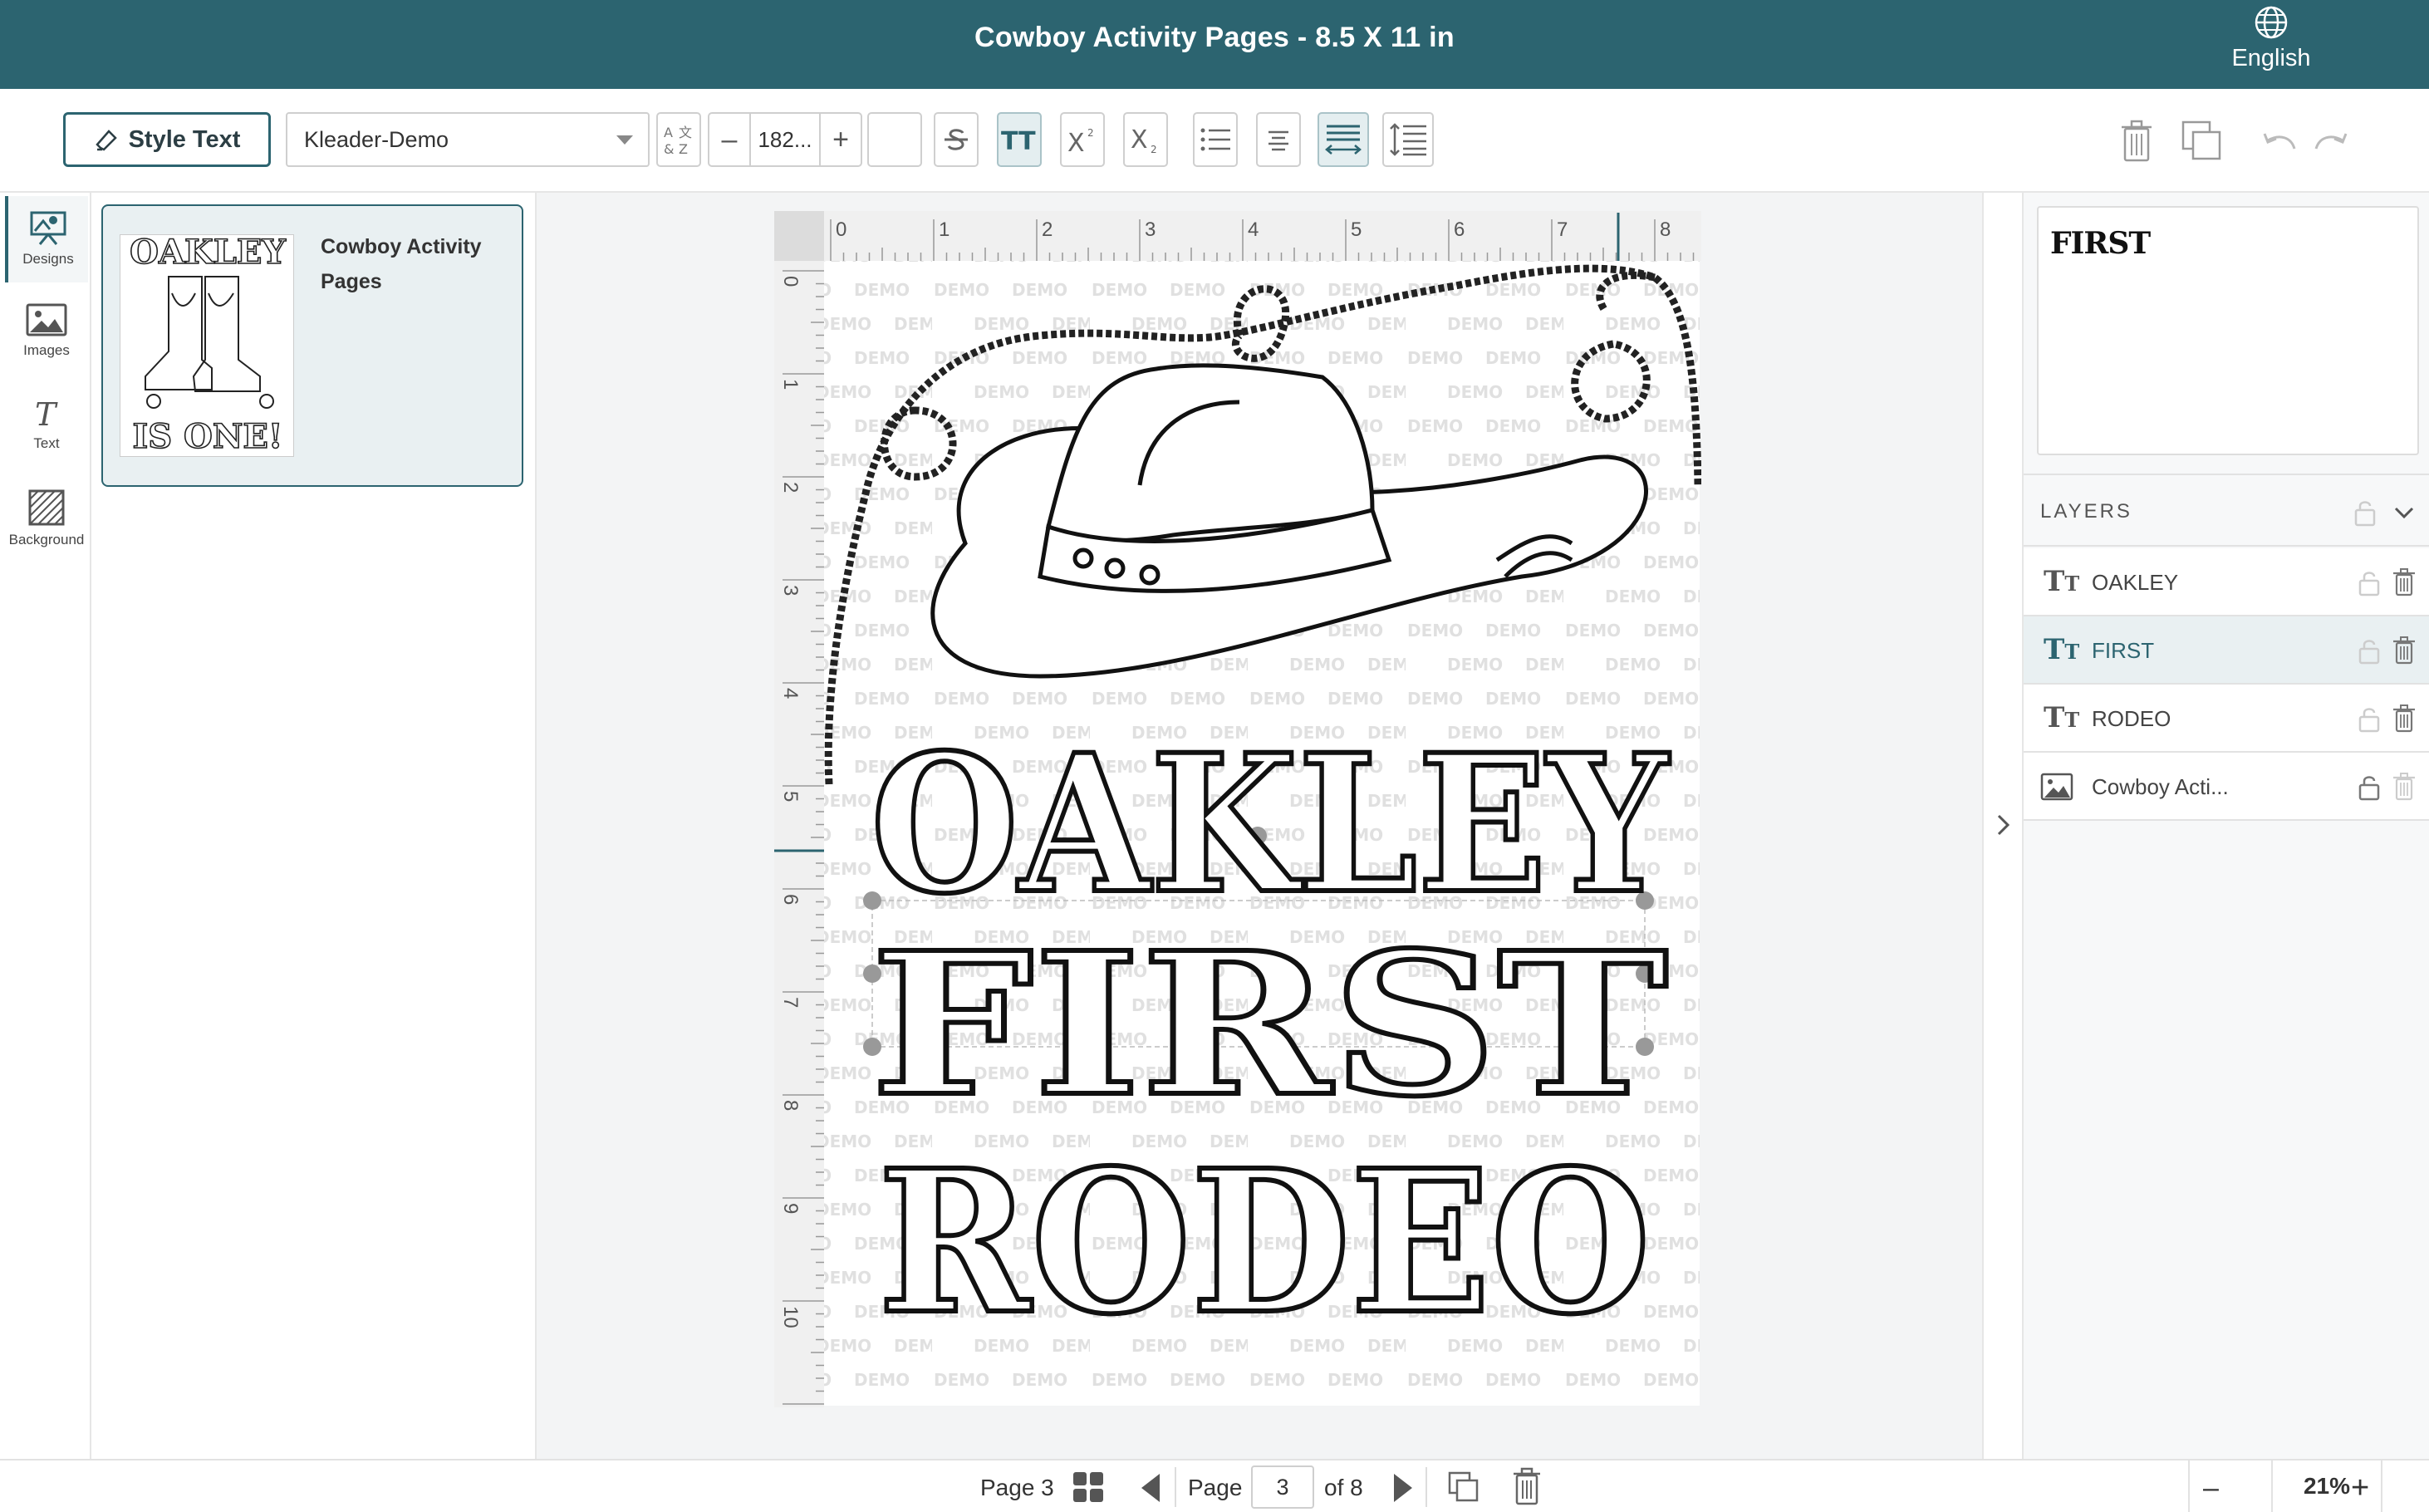  I want to click on align-center-button, so click(1279, 139).